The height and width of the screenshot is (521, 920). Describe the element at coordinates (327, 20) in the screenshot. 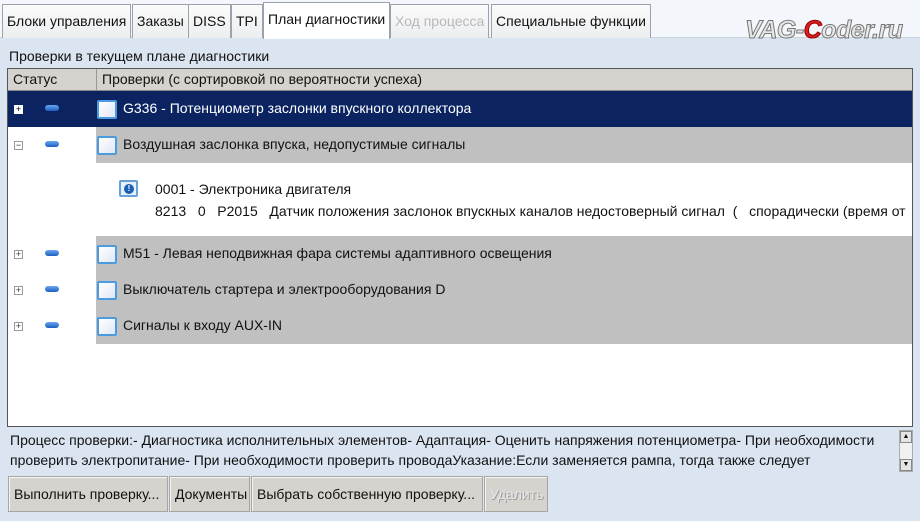

I see `tab-diagnostic-plan: План диагностики` at that location.